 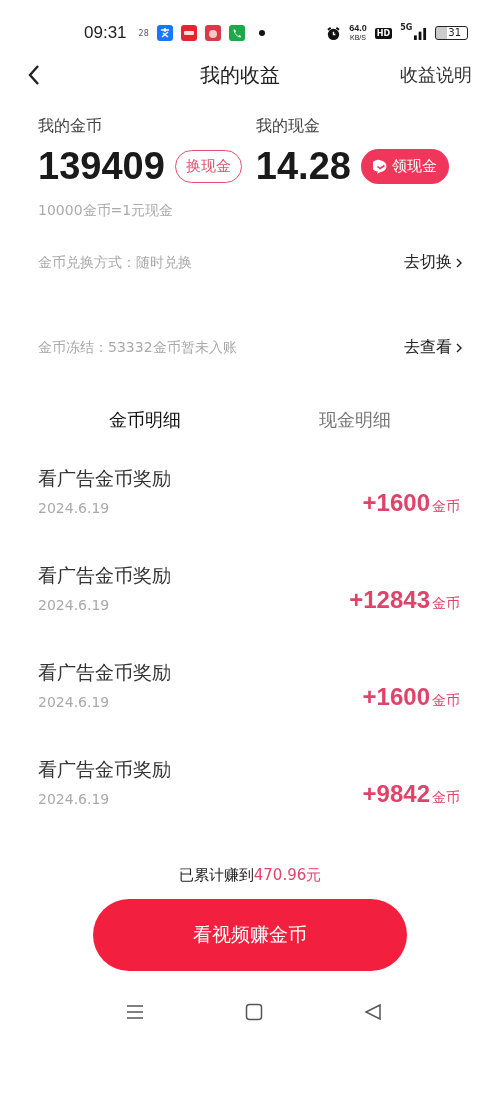 I want to click on info-text: 金币兑换方式：随时兑换, so click(x=115, y=262).